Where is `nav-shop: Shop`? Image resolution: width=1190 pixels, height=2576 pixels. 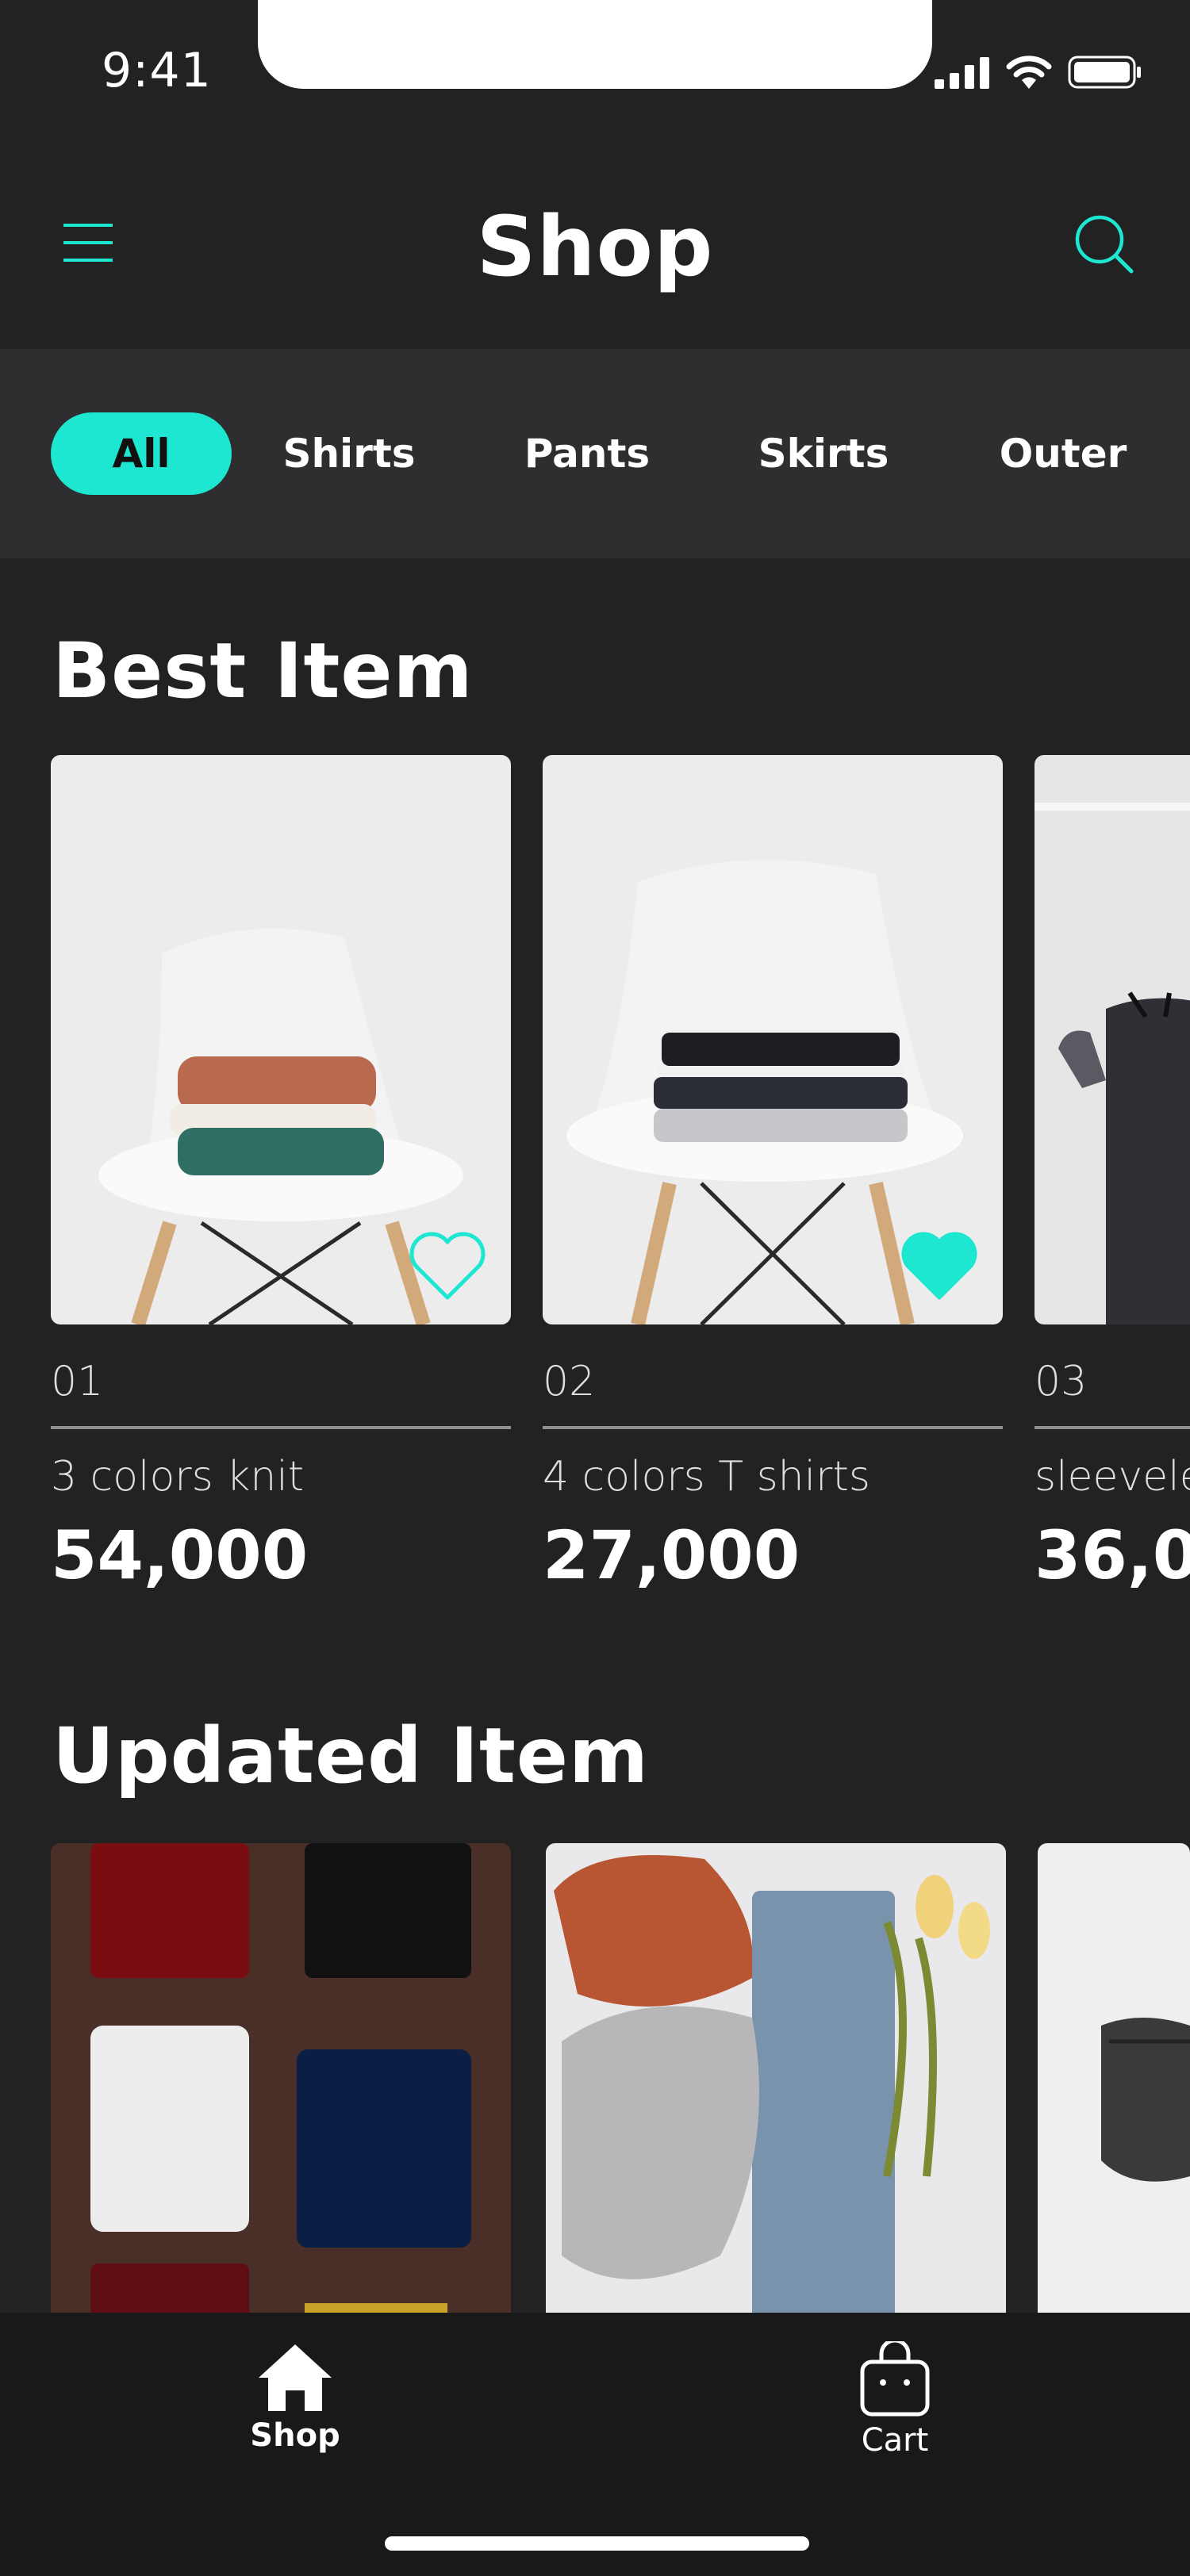 nav-shop: Shop is located at coordinates (295, 2398).